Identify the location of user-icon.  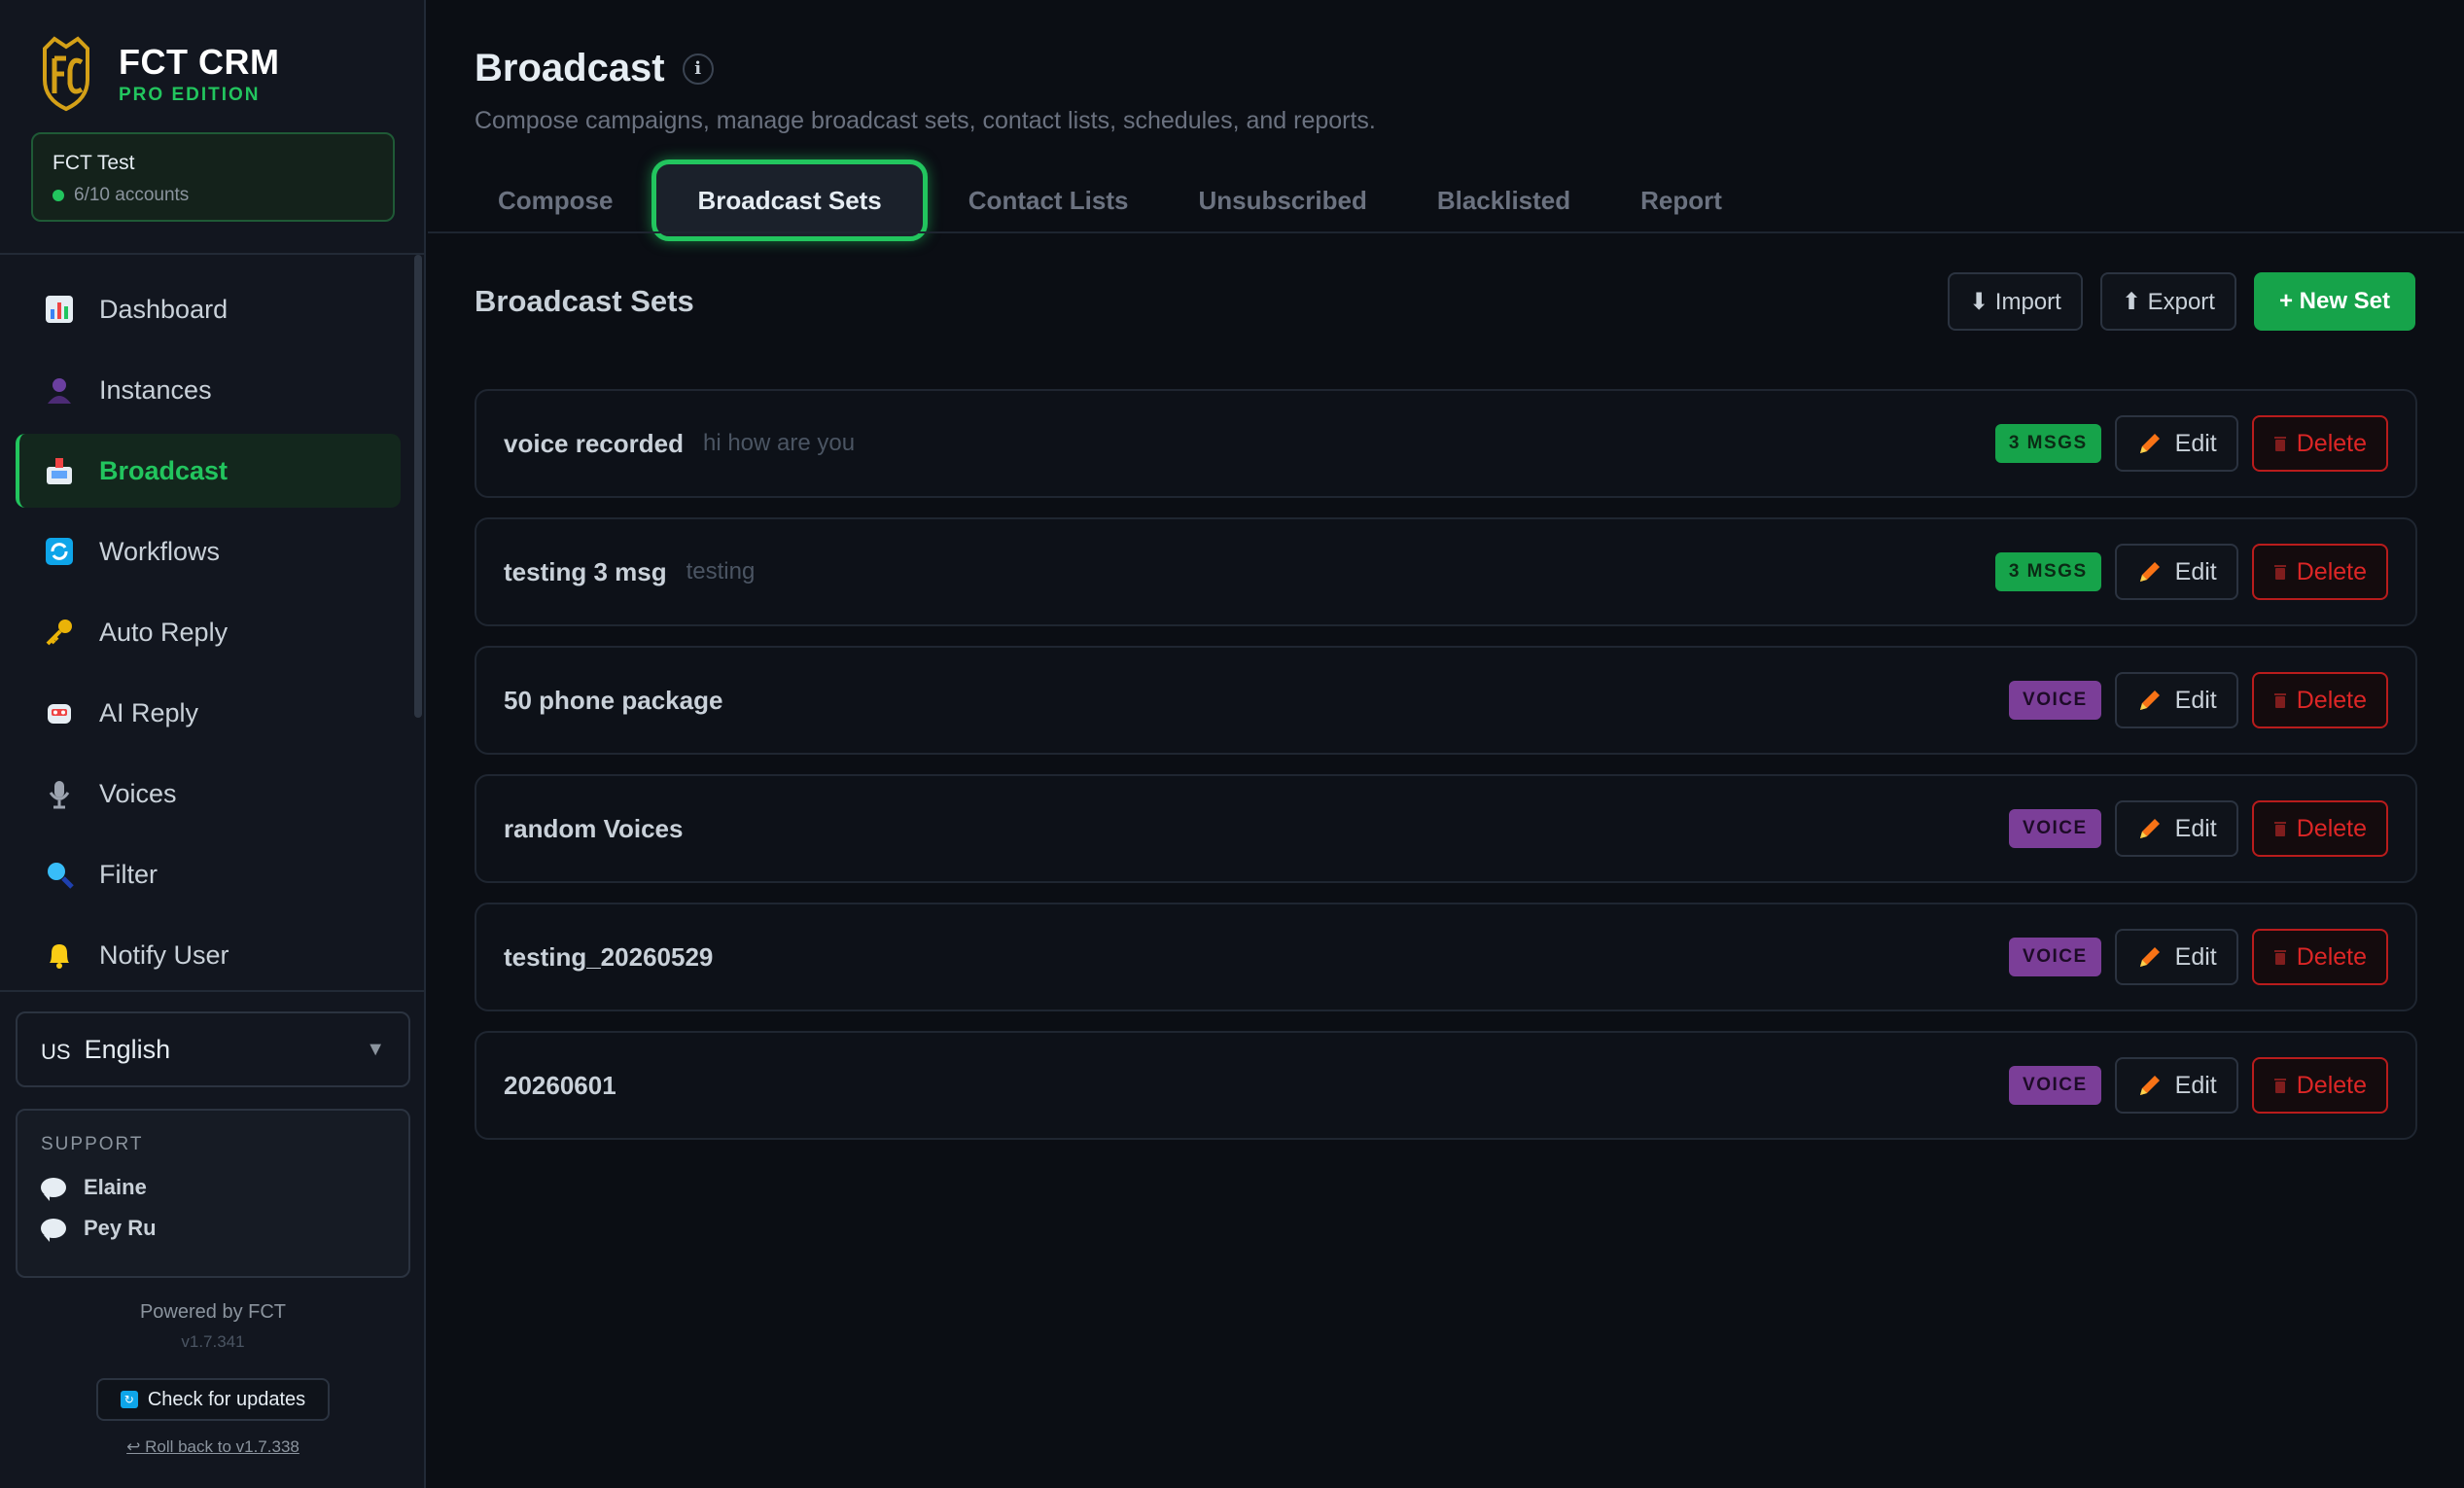
(59, 390).